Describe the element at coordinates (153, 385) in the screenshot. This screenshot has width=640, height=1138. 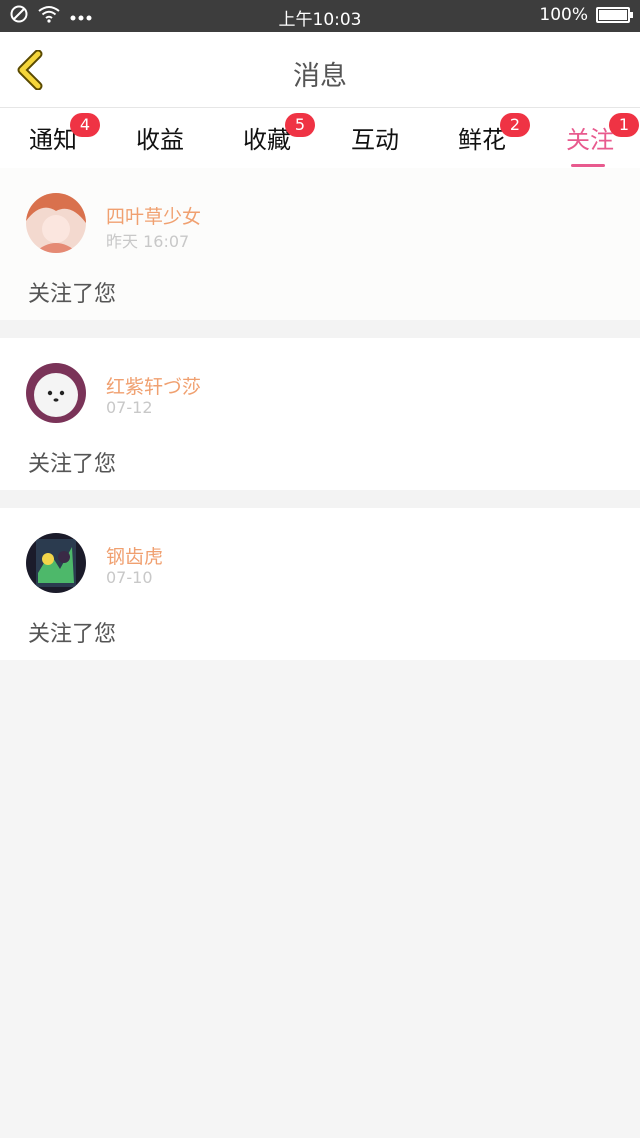
I see `username: 红紫轩づ莎` at that location.